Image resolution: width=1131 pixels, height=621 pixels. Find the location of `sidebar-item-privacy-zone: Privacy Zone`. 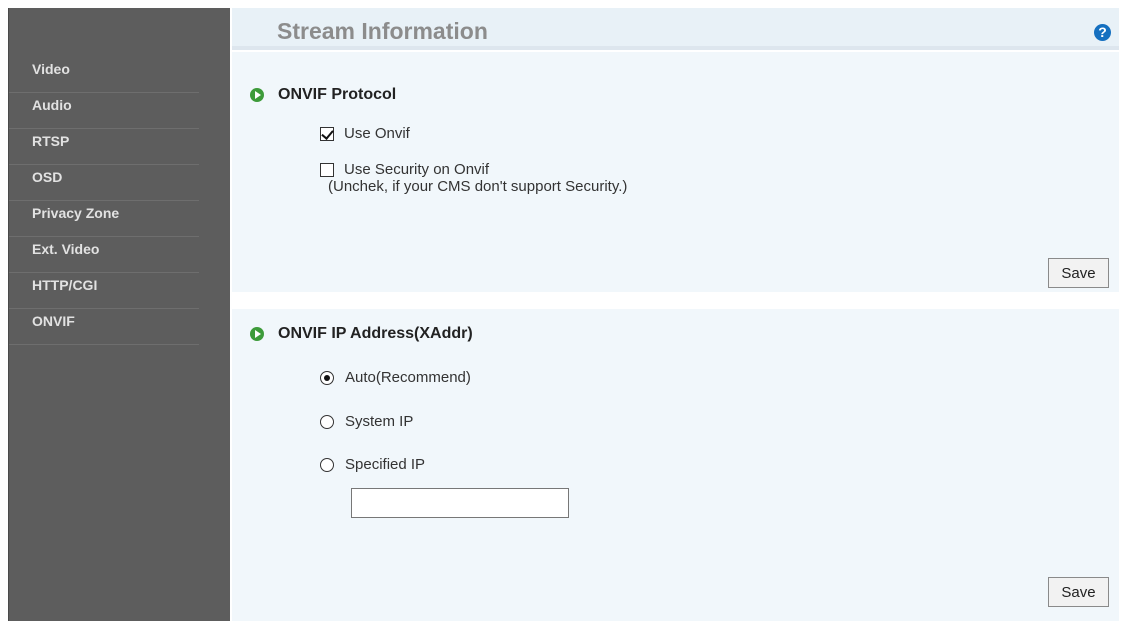

sidebar-item-privacy-zone: Privacy Zone is located at coordinates (104, 219).